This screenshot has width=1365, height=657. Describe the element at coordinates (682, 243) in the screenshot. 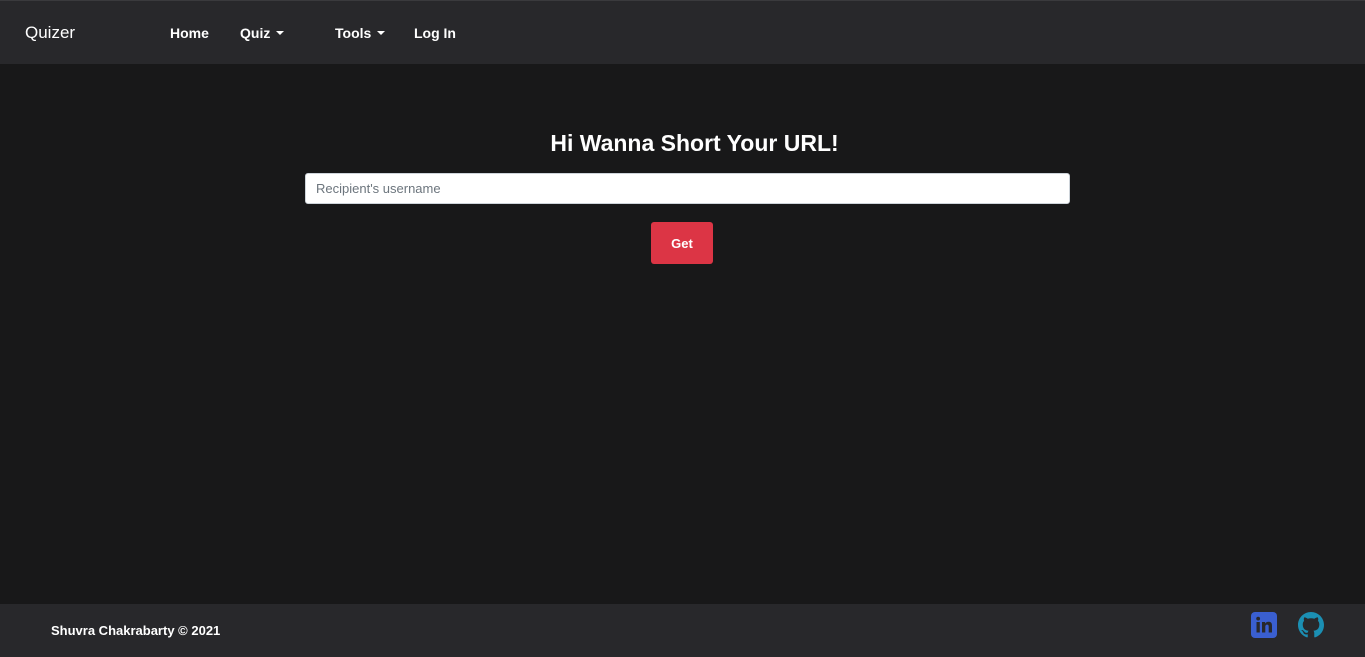

I see `get-button: Get` at that location.